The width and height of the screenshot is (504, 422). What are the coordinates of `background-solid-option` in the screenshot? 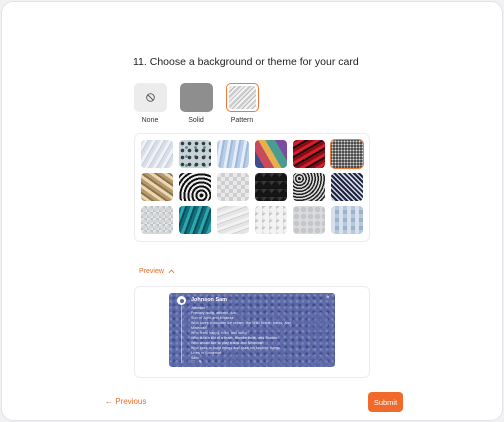 It's located at (196, 97).